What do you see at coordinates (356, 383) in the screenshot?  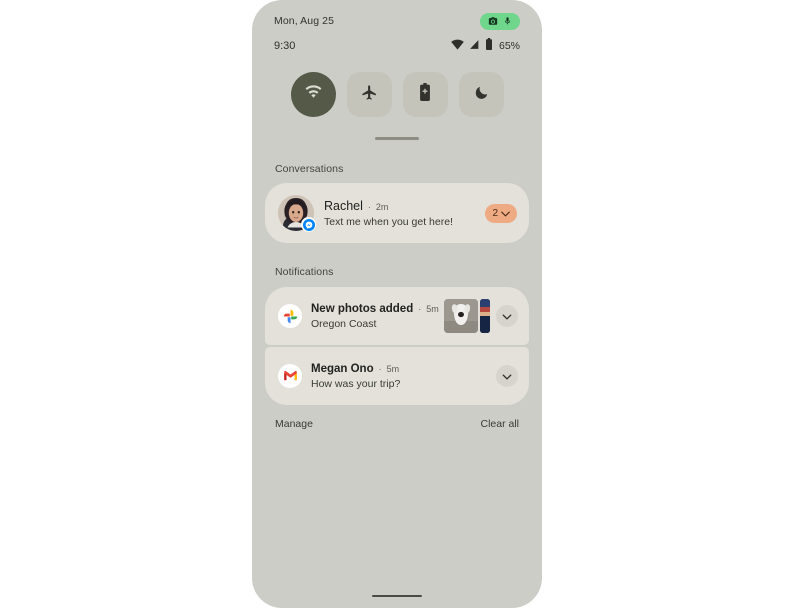 I see `notification-body: How was your trip?` at bounding box center [356, 383].